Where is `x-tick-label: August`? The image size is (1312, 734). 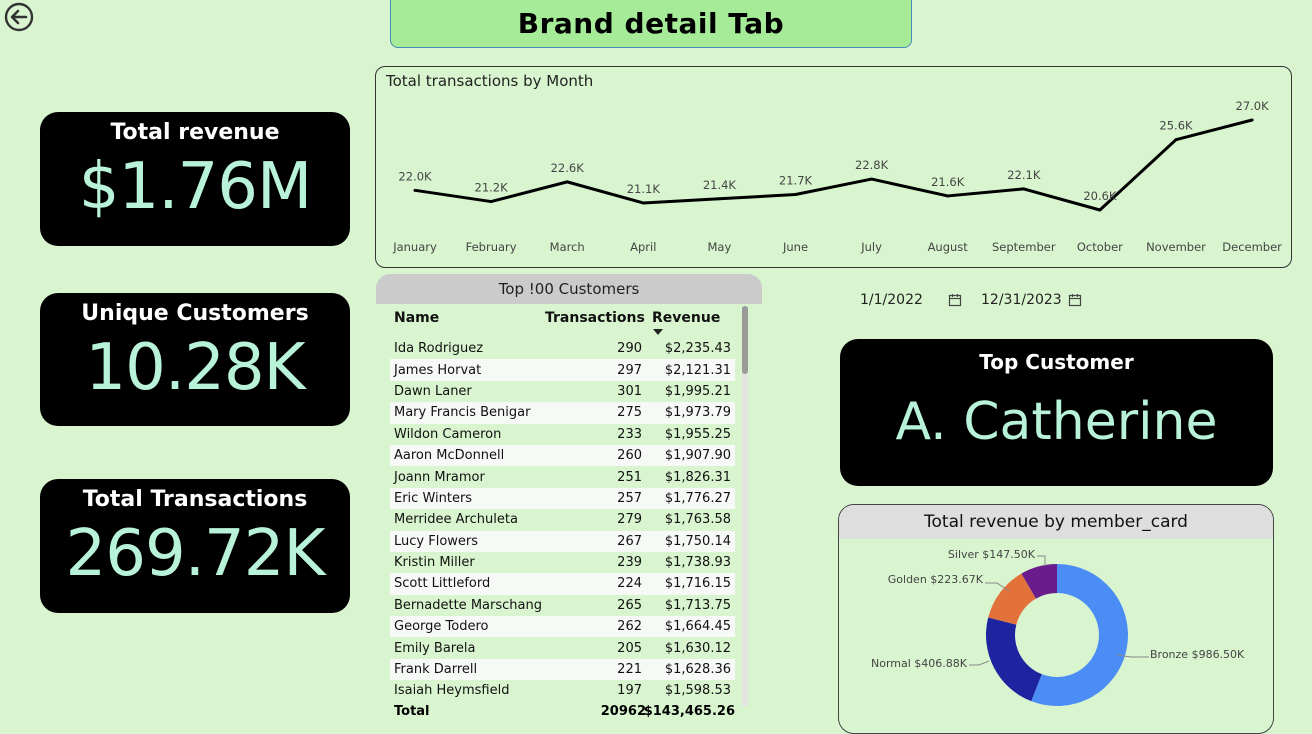 x-tick-label: August is located at coordinates (948, 247).